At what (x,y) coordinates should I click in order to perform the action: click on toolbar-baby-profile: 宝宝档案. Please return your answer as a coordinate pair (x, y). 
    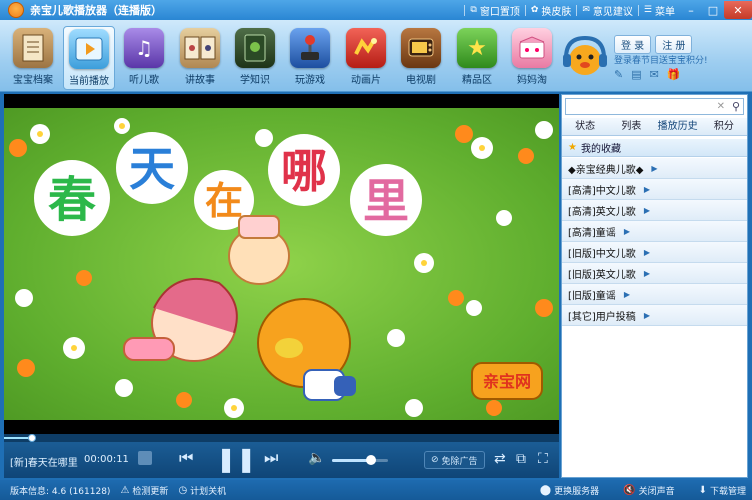
    Looking at the image, I should click on (33, 59).